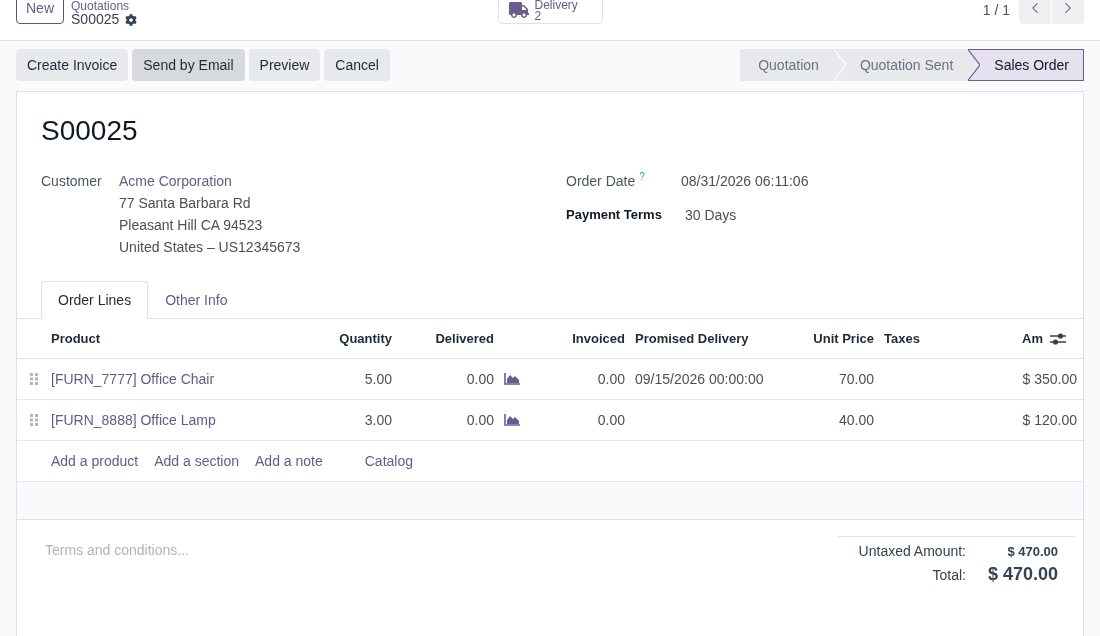  Describe the element at coordinates (550, 12) in the screenshot. I see `delivery-button: Delivery 2` at that location.